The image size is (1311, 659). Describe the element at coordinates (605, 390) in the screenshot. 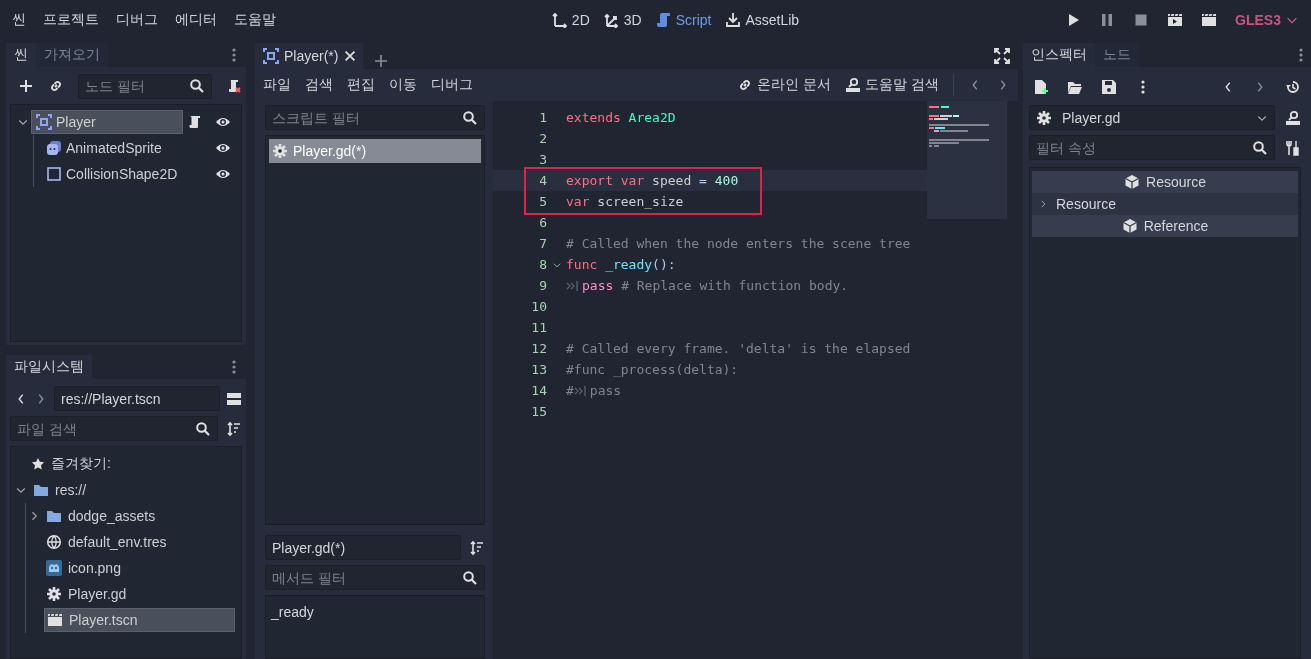

I see `code-text: pass` at that location.